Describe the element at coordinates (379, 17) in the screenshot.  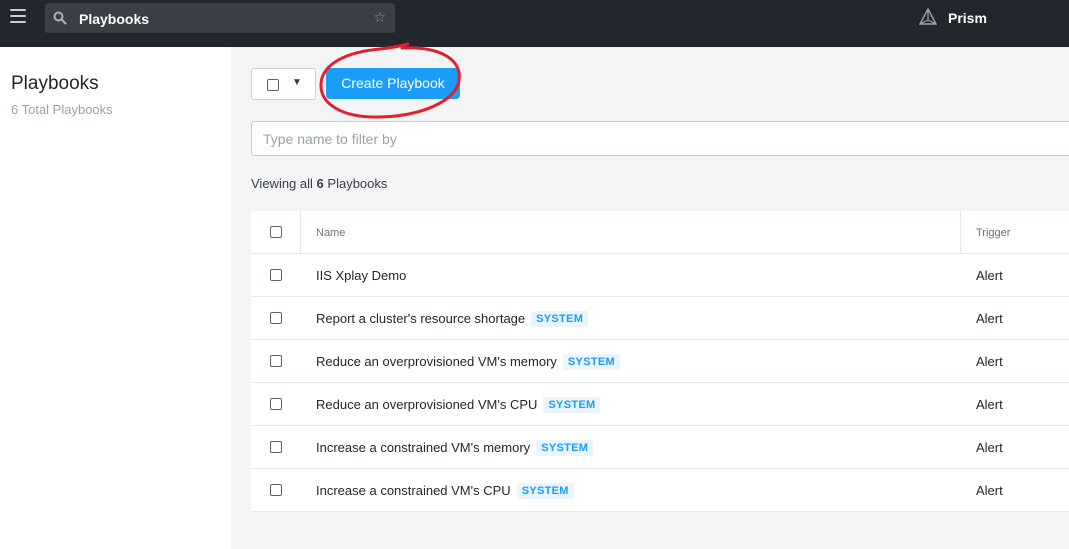
I see `star-icon: ☆` at that location.